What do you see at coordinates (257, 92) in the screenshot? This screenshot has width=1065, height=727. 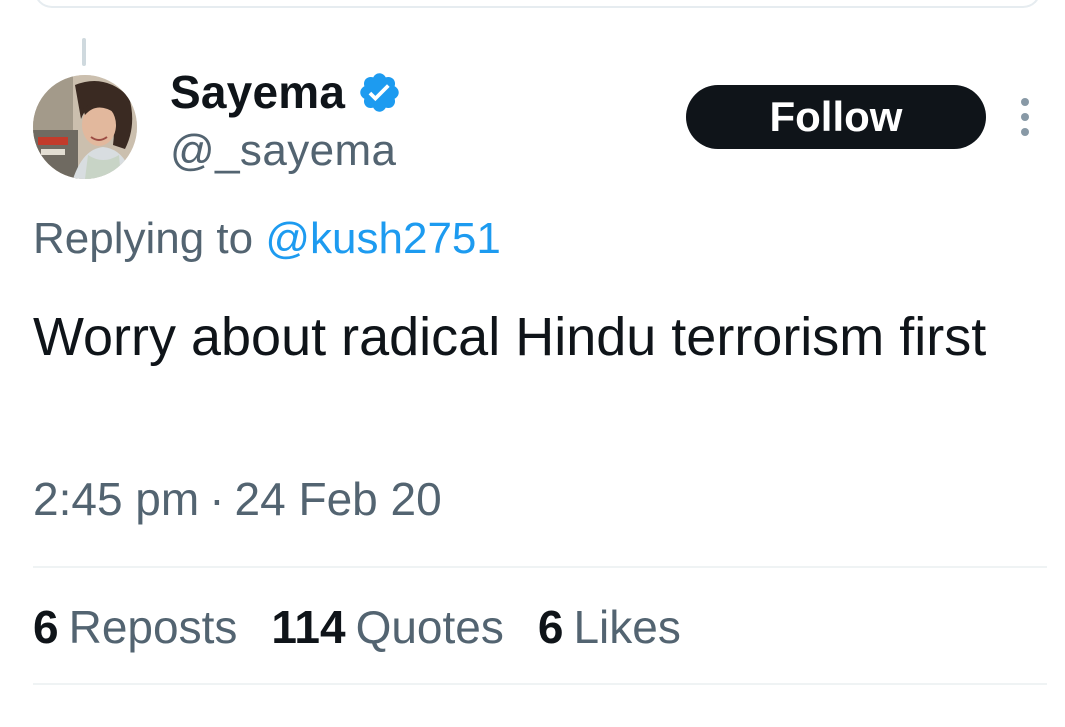 I see `author-display-name: Sayema` at bounding box center [257, 92].